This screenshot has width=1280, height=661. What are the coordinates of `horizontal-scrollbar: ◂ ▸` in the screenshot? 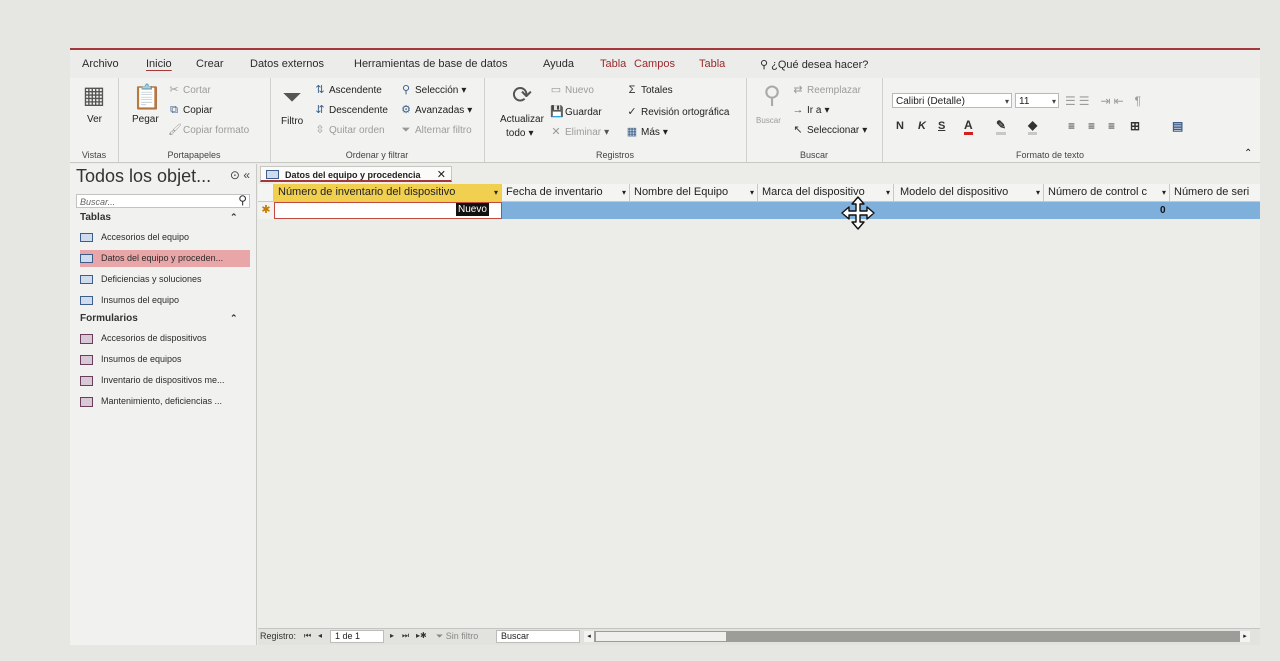 It's located at (917, 636).